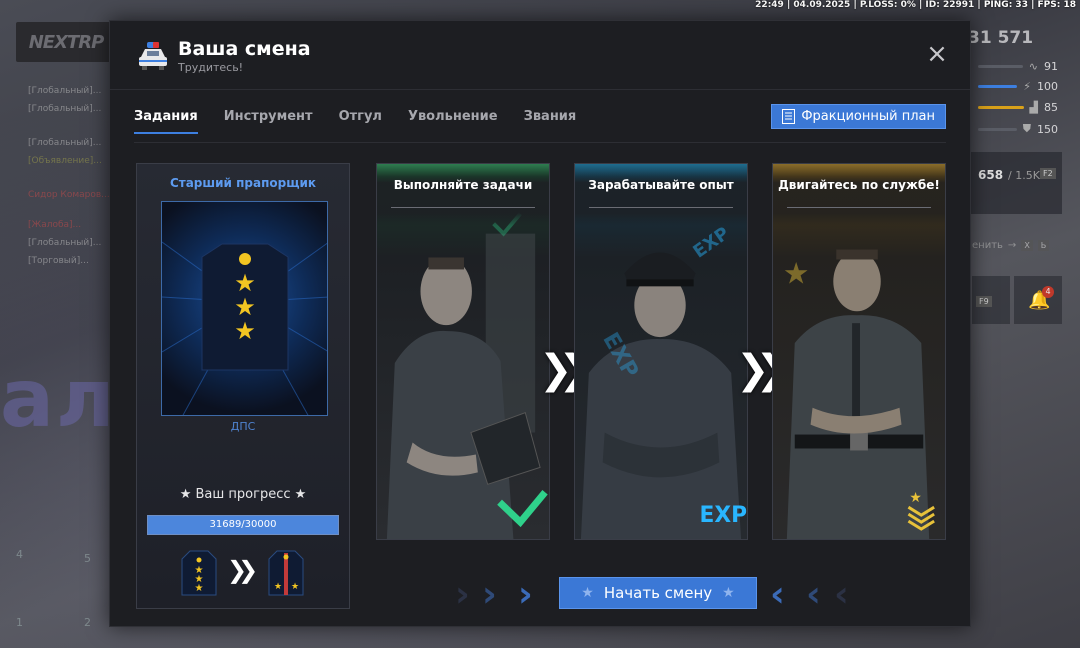 The height and width of the screenshot is (648, 1080). What do you see at coordinates (166, 121) in the screenshot?
I see `tab-tasks: Задания` at bounding box center [166, 121].